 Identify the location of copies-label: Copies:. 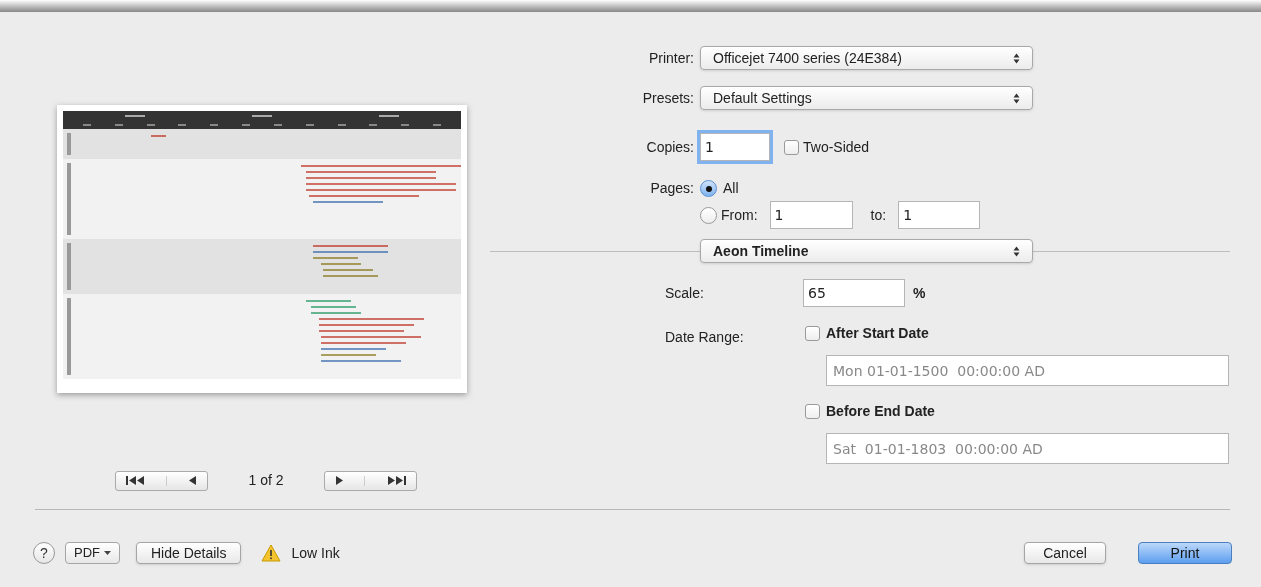
(670, 147).